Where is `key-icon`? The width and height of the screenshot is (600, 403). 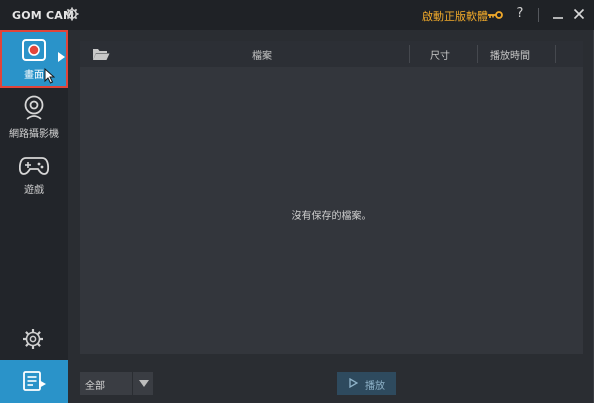
key-icon is located at coordinates (495, 15).